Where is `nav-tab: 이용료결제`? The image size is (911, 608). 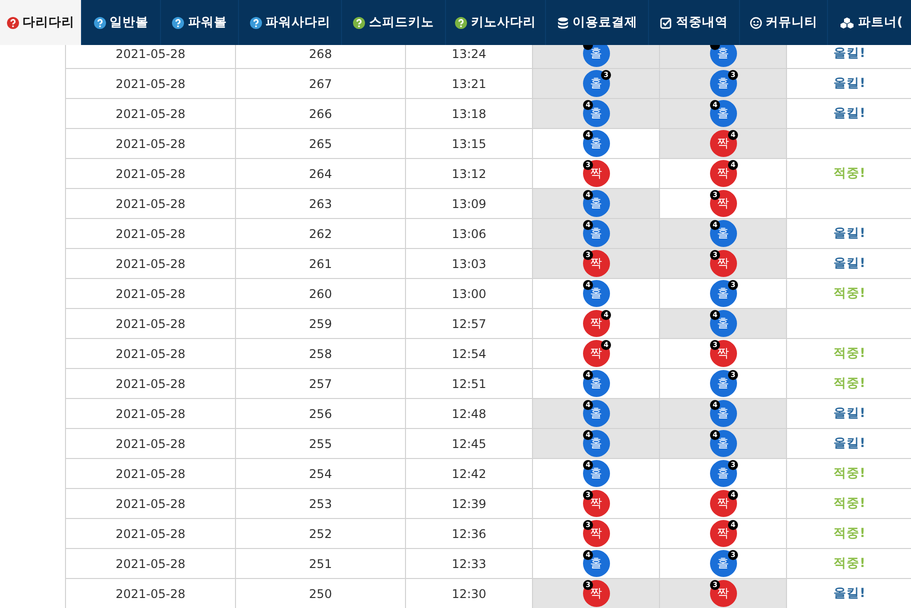
nav-tab: 이용료결제 is located at coordinates (597, 22).